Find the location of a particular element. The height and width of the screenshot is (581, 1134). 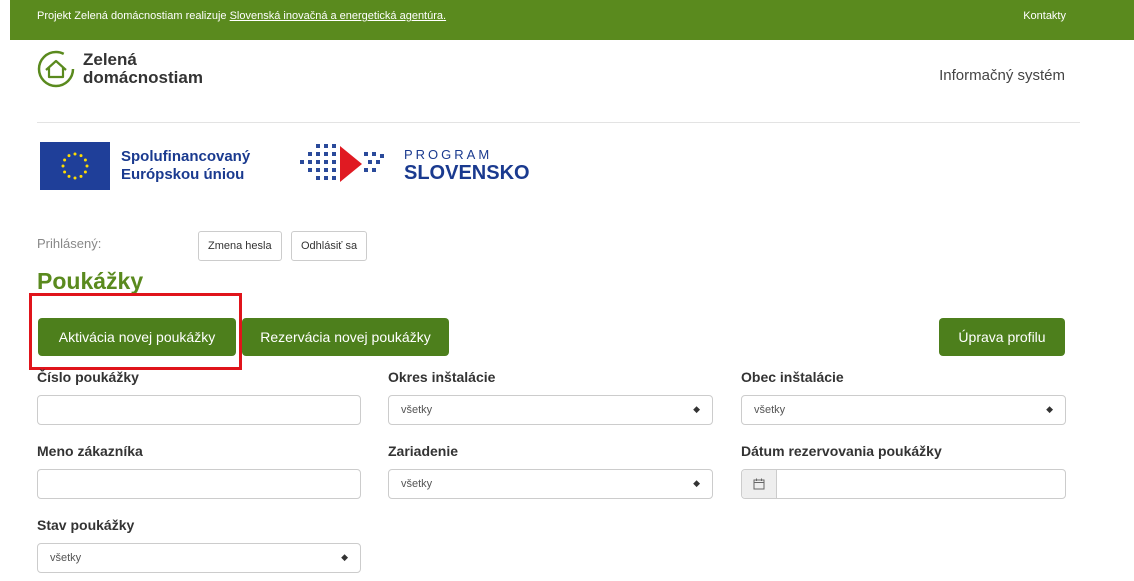

site-logo: Zelená domácnostiam is located at coordinates (120, 69).